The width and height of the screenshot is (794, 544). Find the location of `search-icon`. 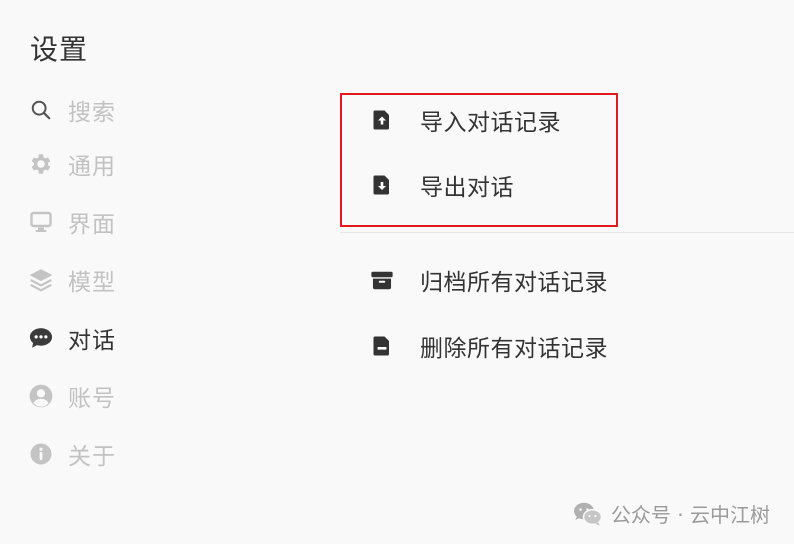

search-icon is located at coordinates (41, 110).